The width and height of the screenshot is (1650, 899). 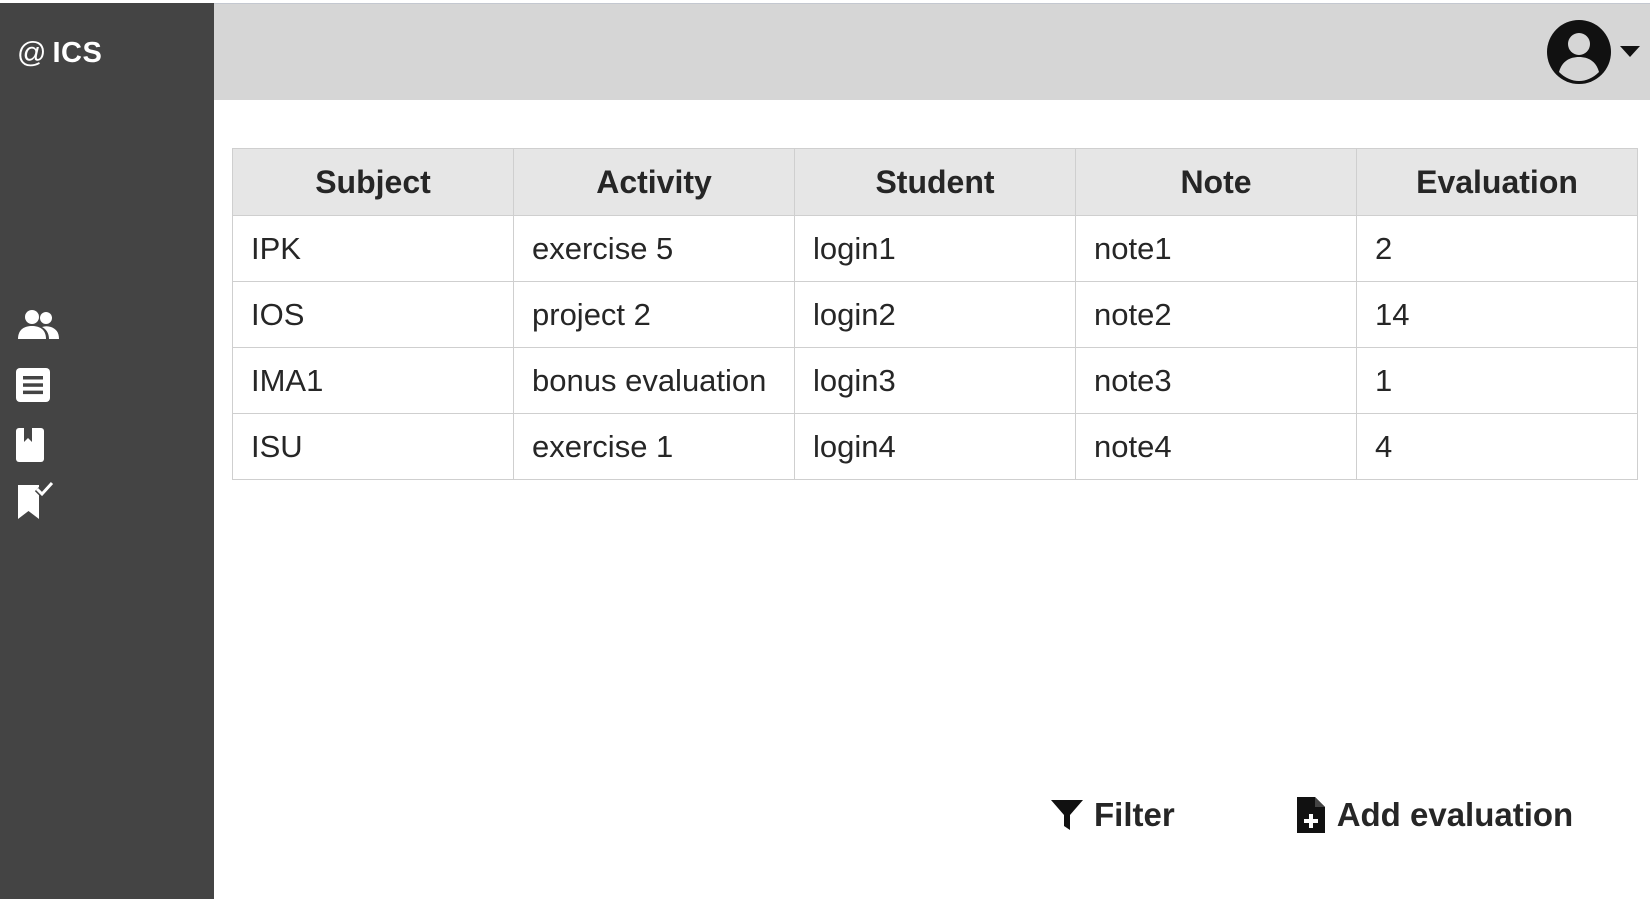 What do you see at coordinates (373, 446) in the screenshot?
I see `cell-subject: ISU` at bounding box center [373, 446].